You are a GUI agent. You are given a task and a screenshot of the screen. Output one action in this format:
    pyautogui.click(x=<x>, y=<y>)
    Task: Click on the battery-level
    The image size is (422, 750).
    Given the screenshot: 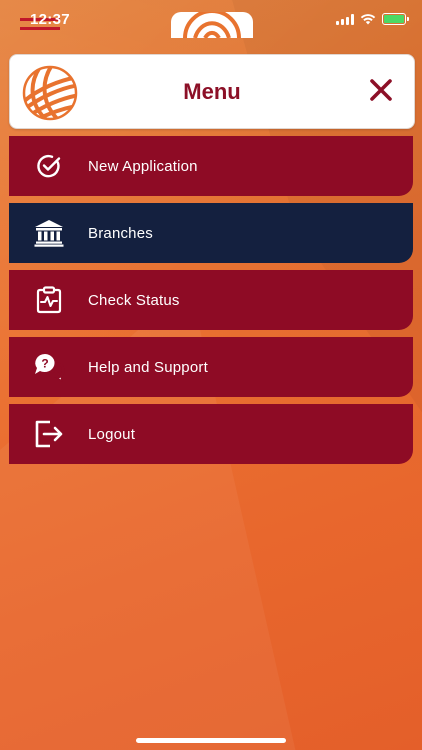 What is the action you would take?
    pyautogui.click(x=394, y=19)
    